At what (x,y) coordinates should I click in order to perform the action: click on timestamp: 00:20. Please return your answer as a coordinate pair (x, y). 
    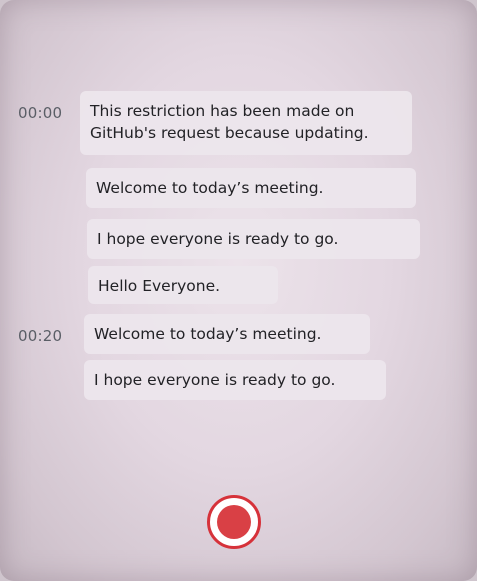
    Looking at the image, I should click on (40, 336).